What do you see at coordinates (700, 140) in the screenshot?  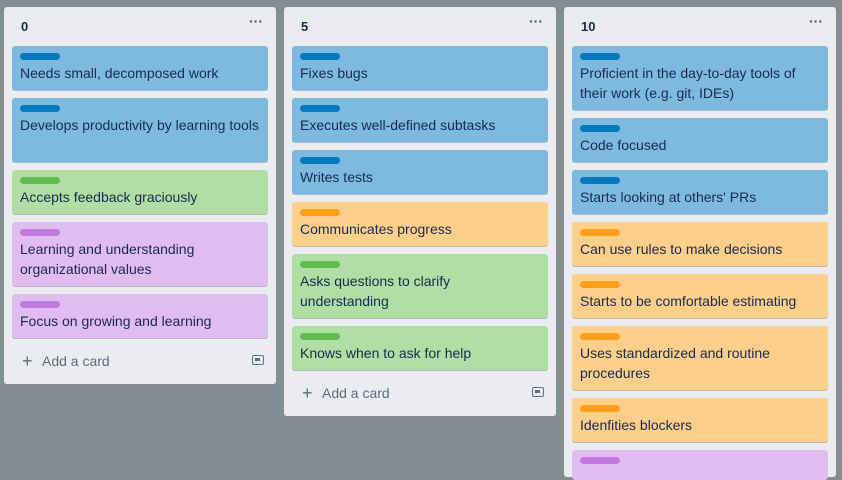 I see `card: Code focused` at bounding box center [700, 140].